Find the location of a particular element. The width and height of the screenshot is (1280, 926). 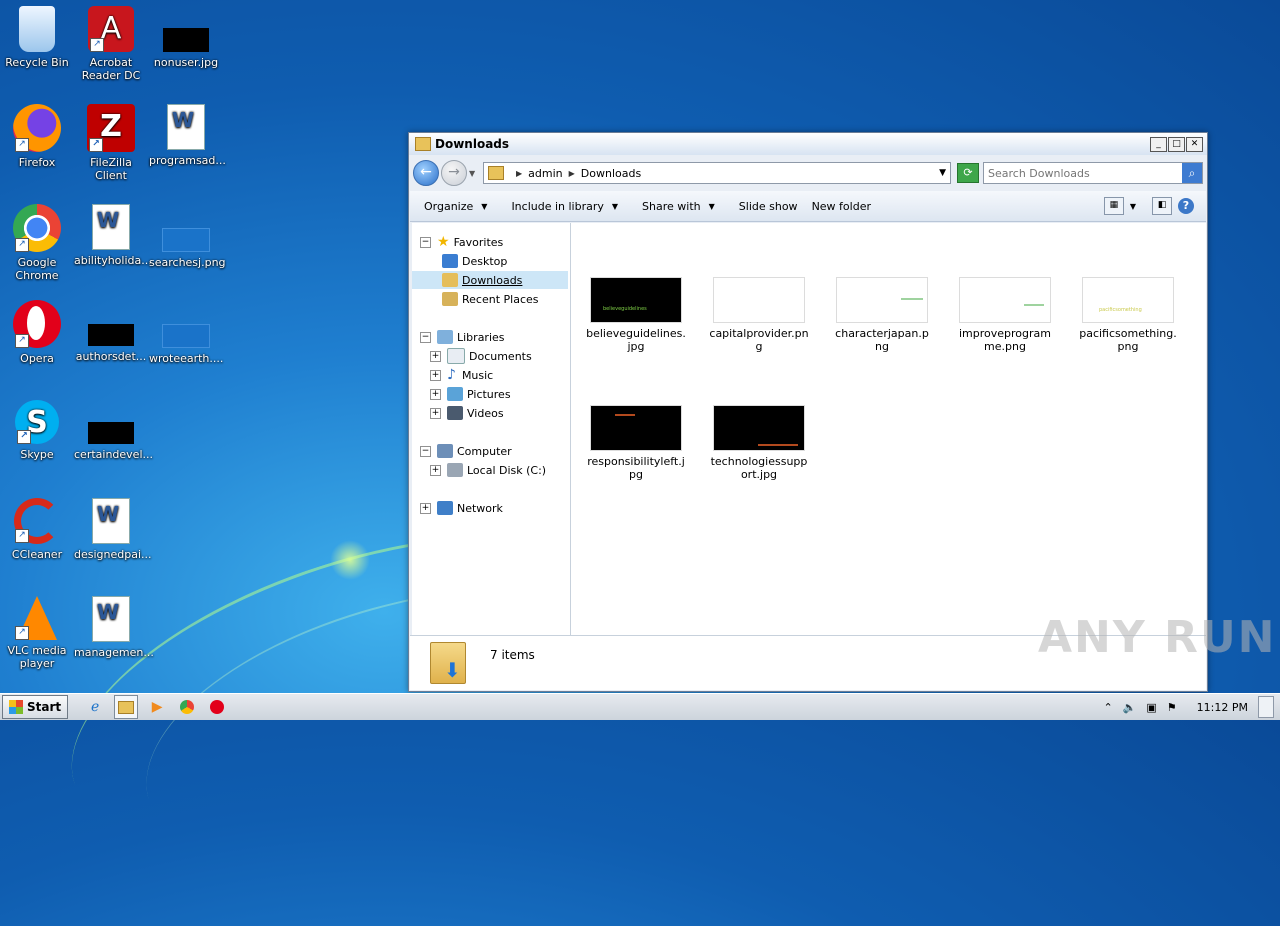

slide-show-button: Slide show is located at coordinates (766, 206).